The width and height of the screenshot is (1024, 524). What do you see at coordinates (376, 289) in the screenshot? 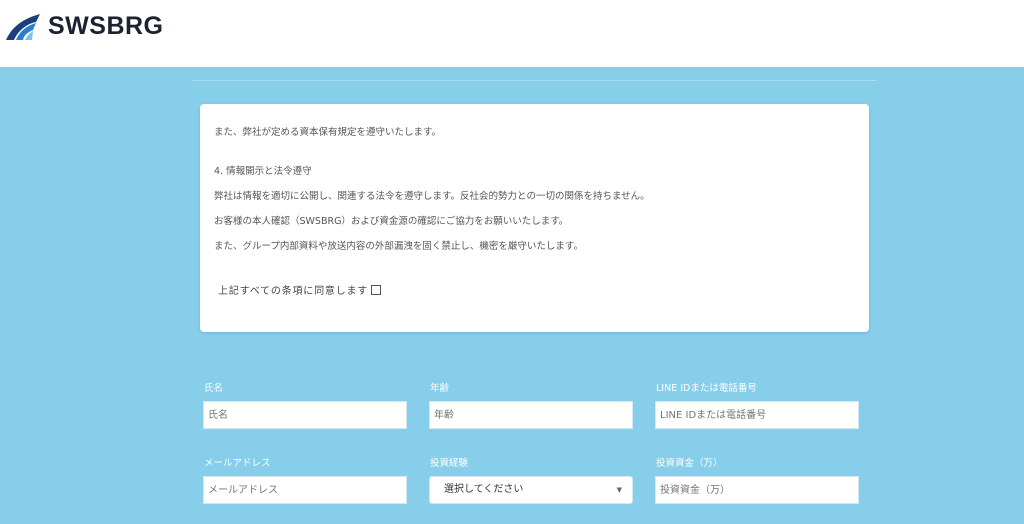
I see `agree-checkbox` at bounding box center [376, 289].